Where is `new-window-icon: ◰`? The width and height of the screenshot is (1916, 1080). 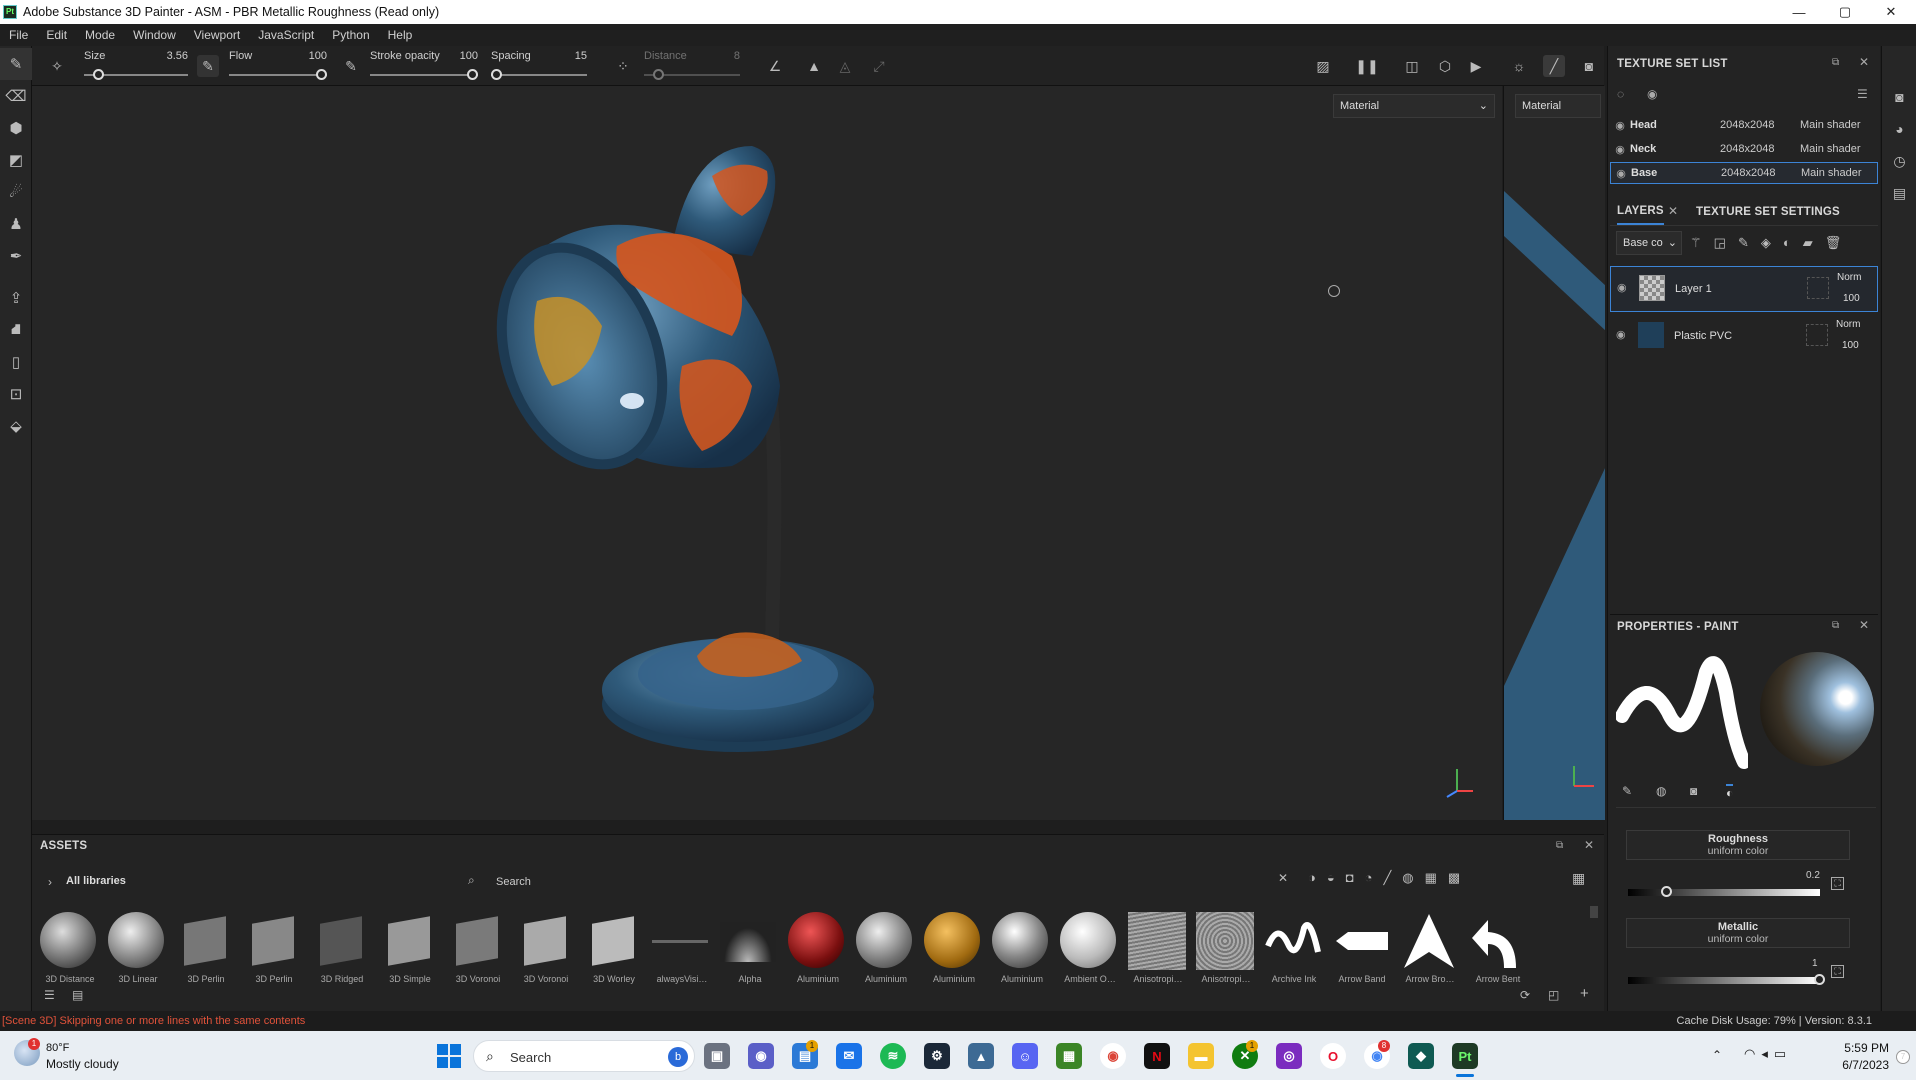
new-window-icon: ◰ is located at coordinates (1553, 995).